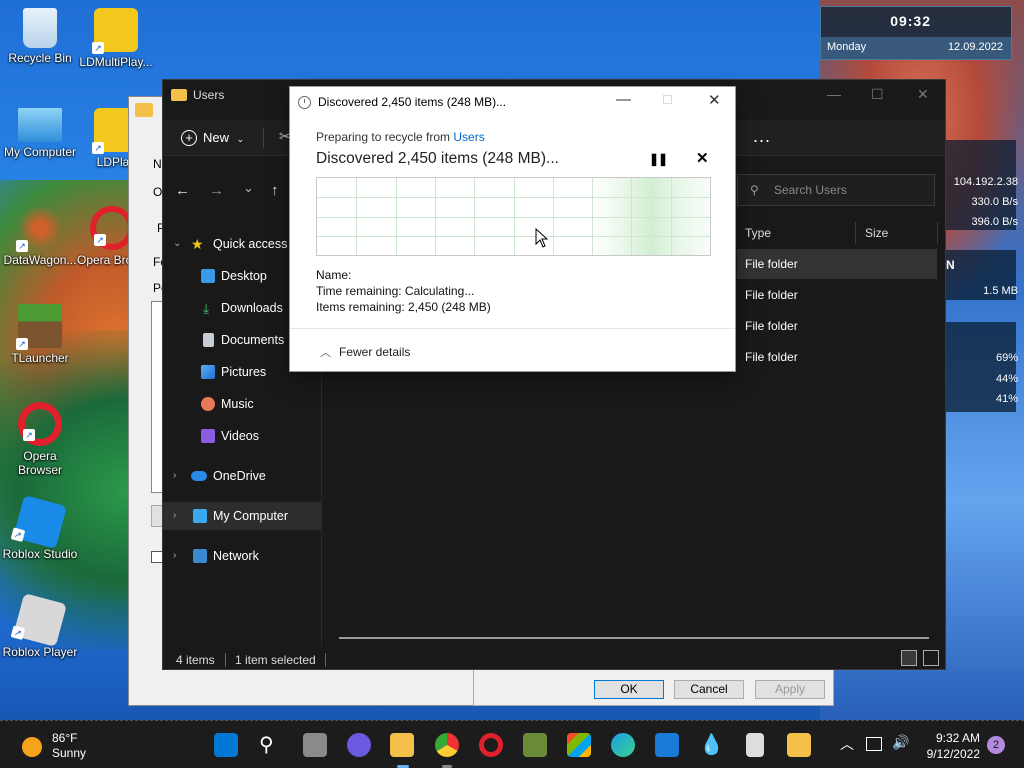  Describe the element at coordinates (38, 620) in the screenshot. I see `roblox-player-icon: ↗` at that location.